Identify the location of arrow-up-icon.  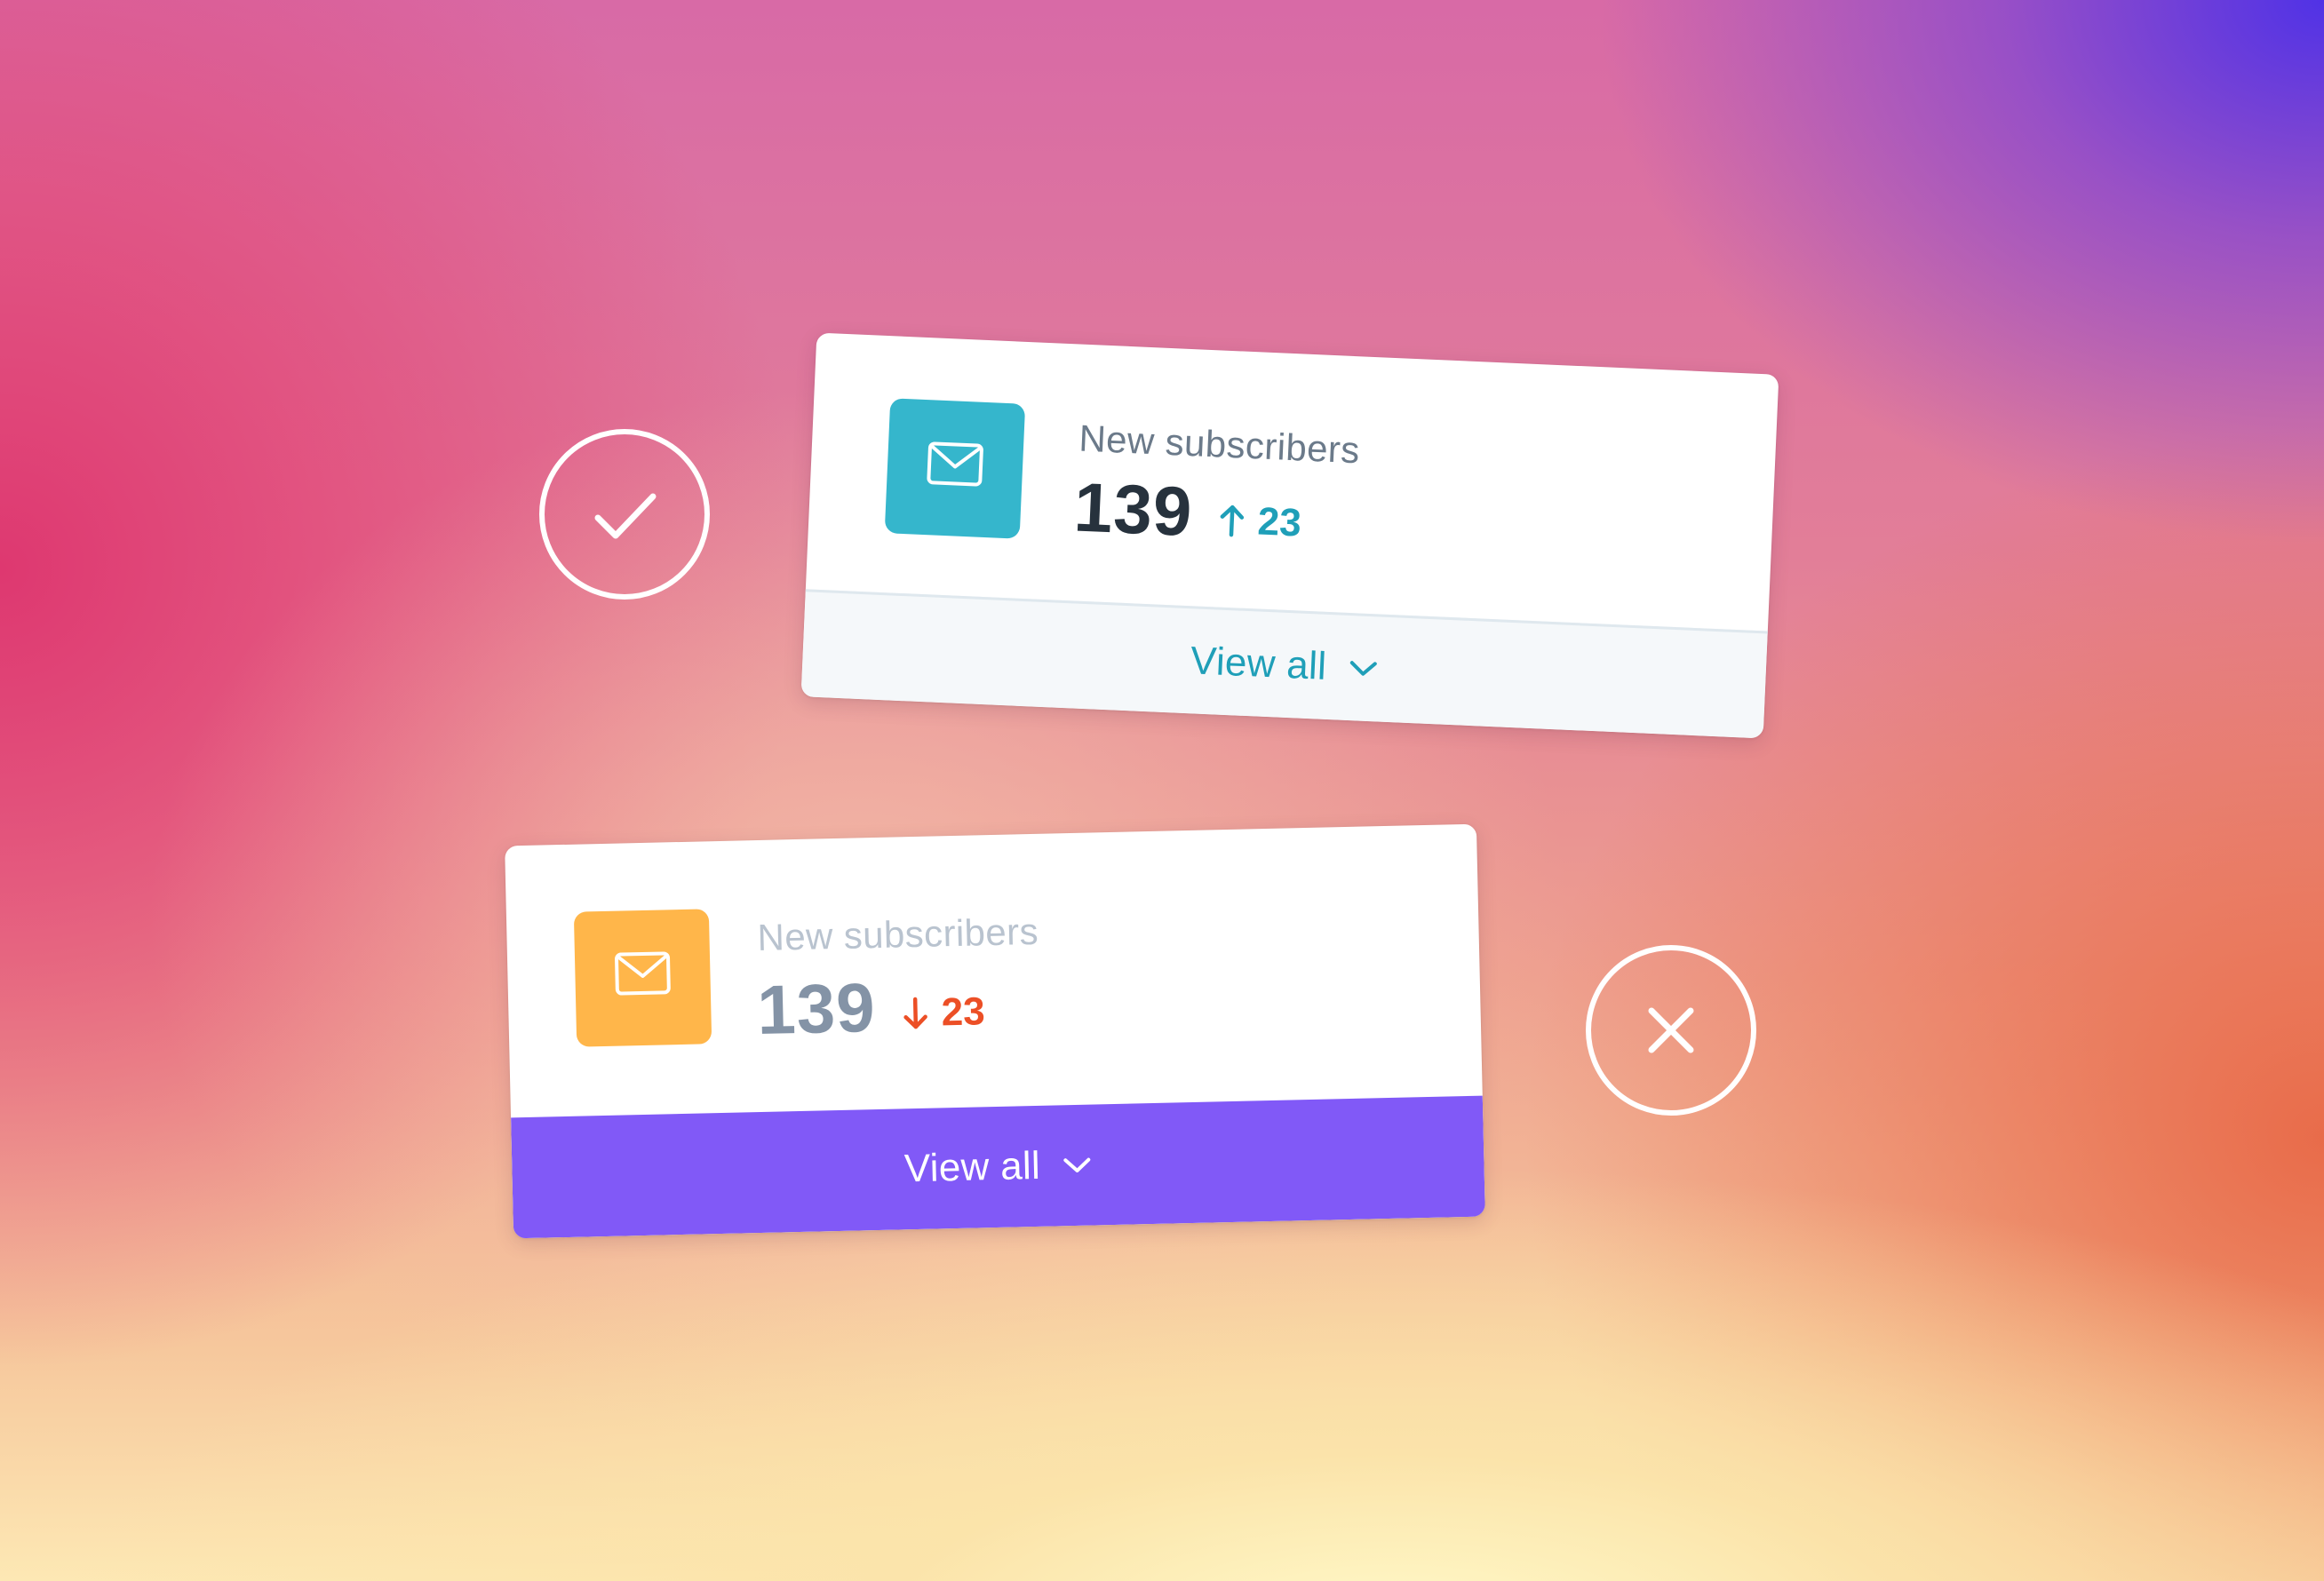
(1232, 521).